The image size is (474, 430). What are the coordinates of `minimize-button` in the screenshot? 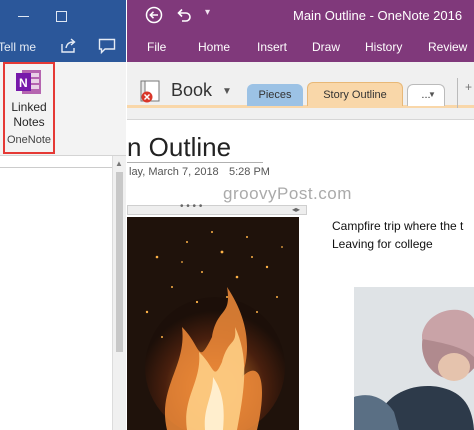 It's located at (23, 16).